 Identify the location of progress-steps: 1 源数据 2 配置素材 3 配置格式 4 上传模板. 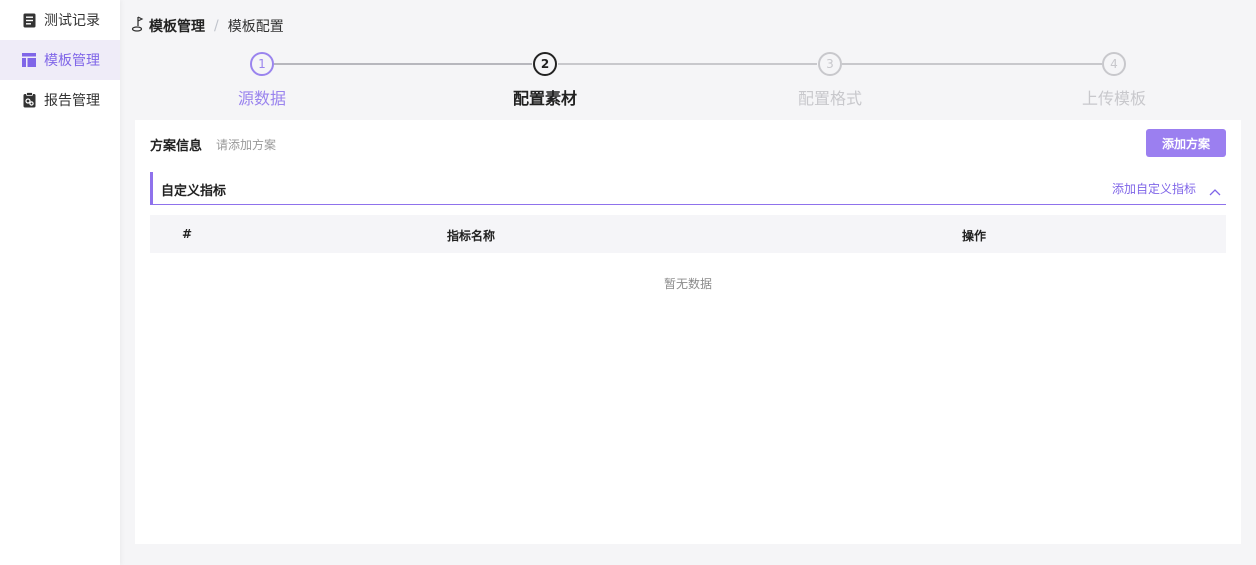
(688, 79).